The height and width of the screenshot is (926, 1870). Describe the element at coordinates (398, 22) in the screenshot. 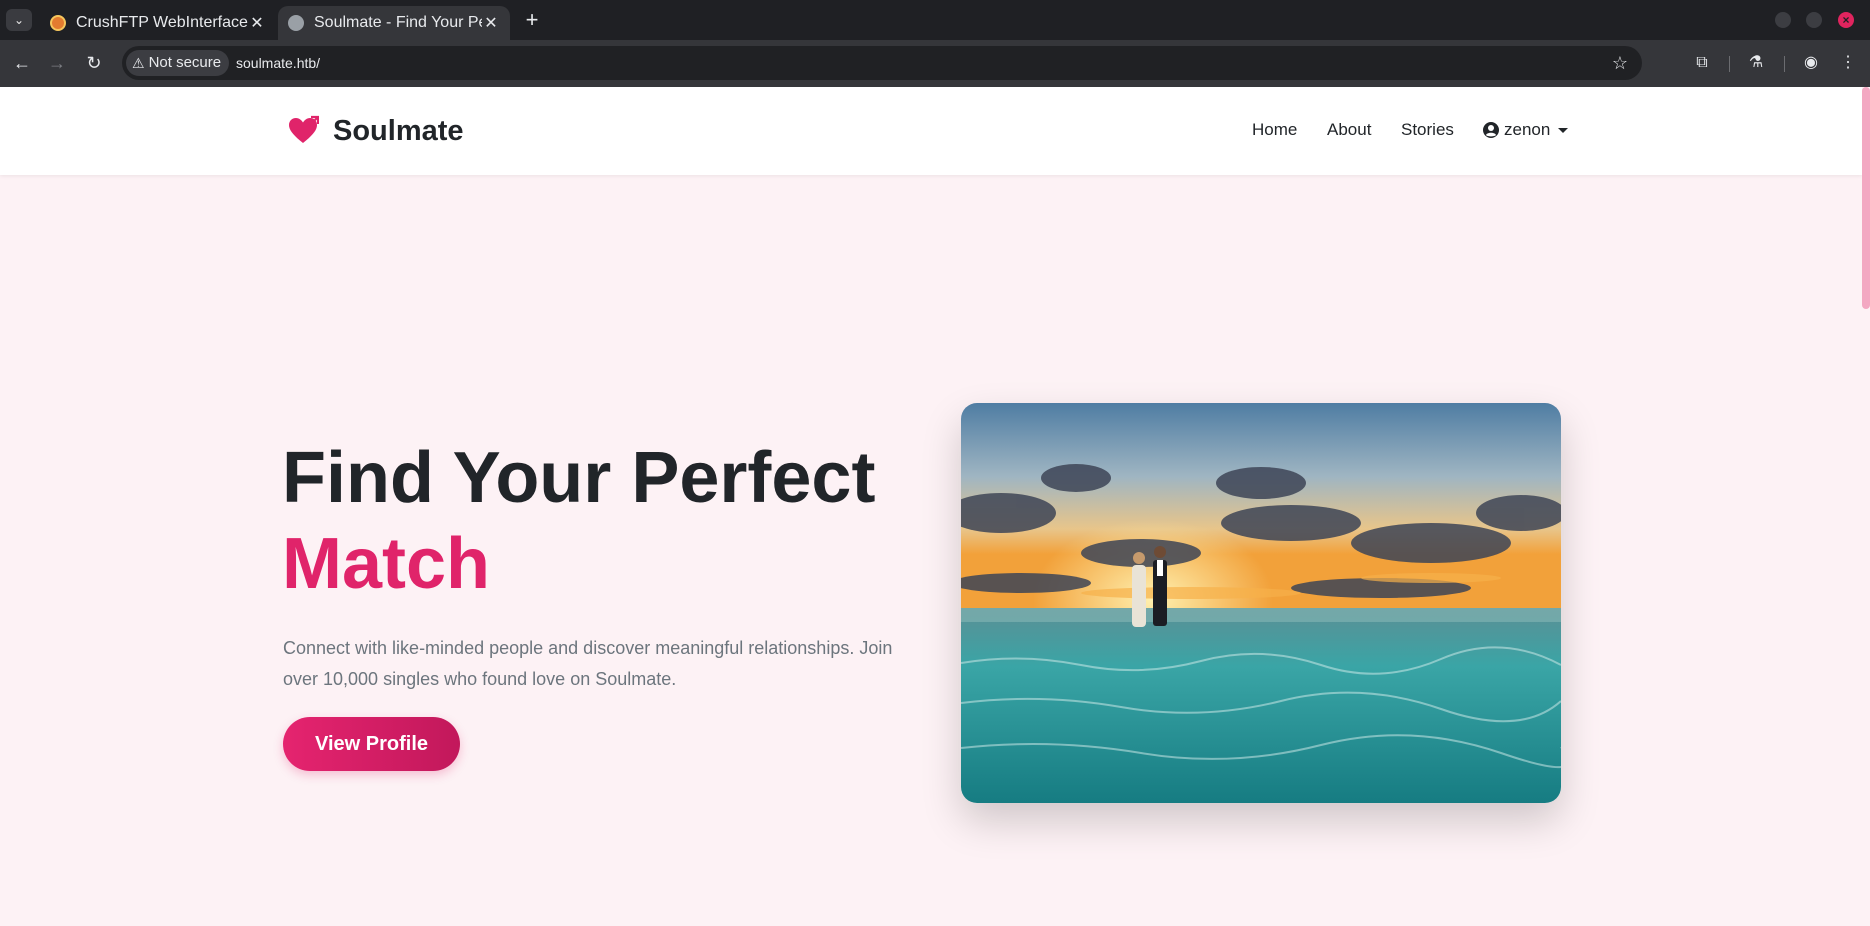

I see `tab-title: Soulmate - Find Your Perfect Match` at that location.